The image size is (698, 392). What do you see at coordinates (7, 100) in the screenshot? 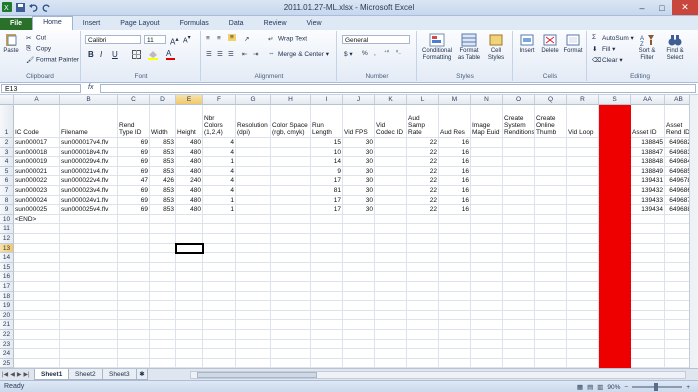
I see `select-all-corner` at bounding box center [7, 100].